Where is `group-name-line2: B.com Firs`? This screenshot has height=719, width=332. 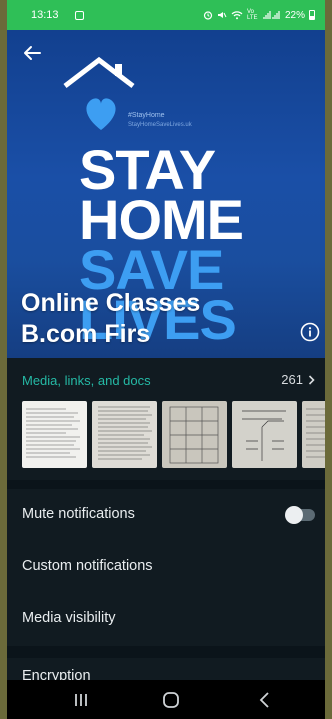 group-name-line2: B.com Firs is located at coordinates (86, 334).